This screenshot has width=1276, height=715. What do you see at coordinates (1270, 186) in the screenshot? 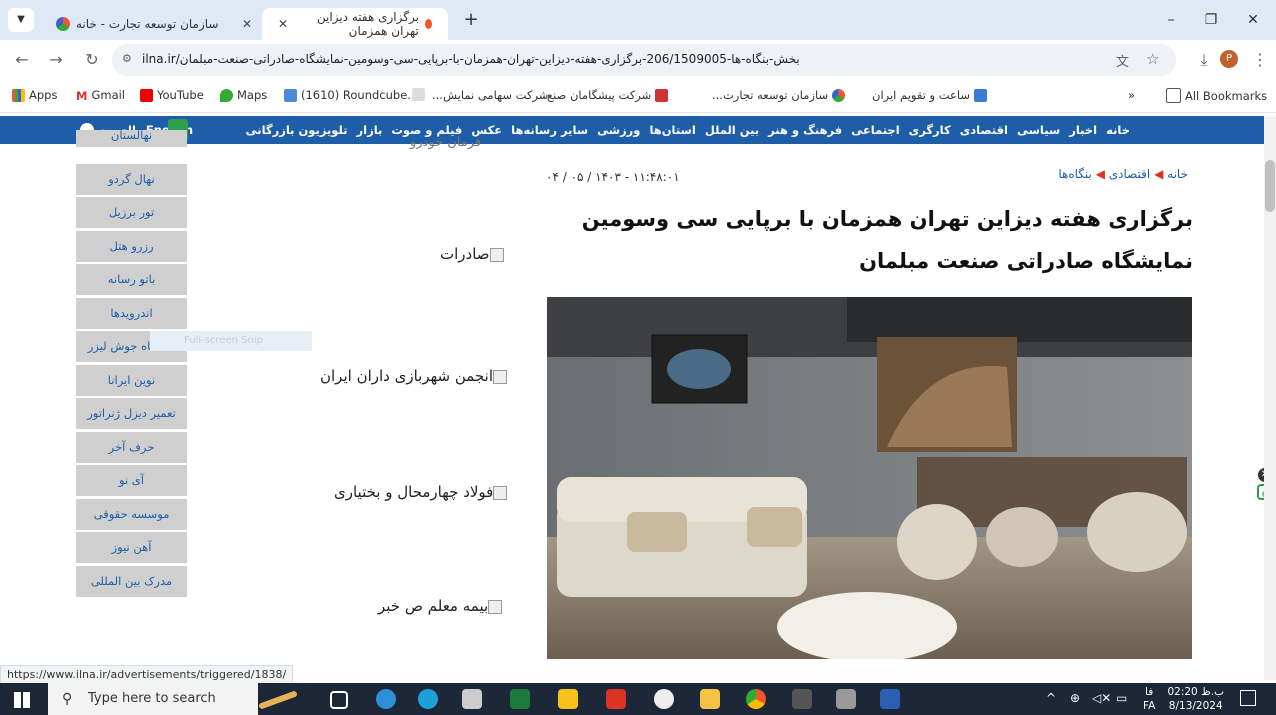
I see `scrollbar-thumb` at bounding box center [1270, 186].